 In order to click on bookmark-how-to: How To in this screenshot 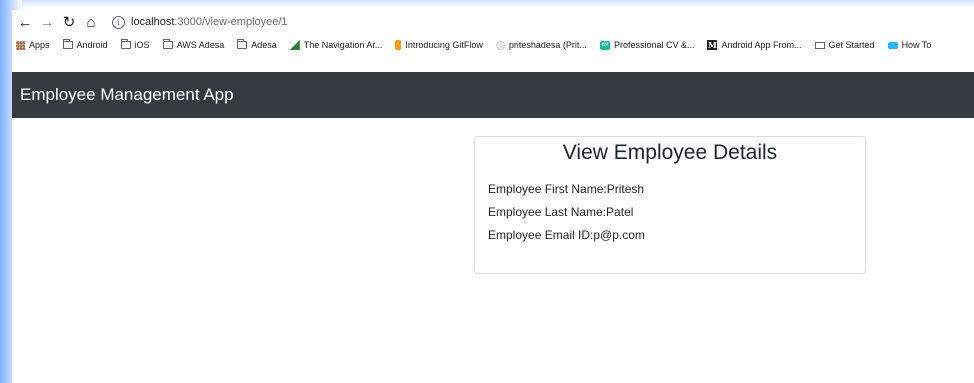, I will do `click(909, 45)`.